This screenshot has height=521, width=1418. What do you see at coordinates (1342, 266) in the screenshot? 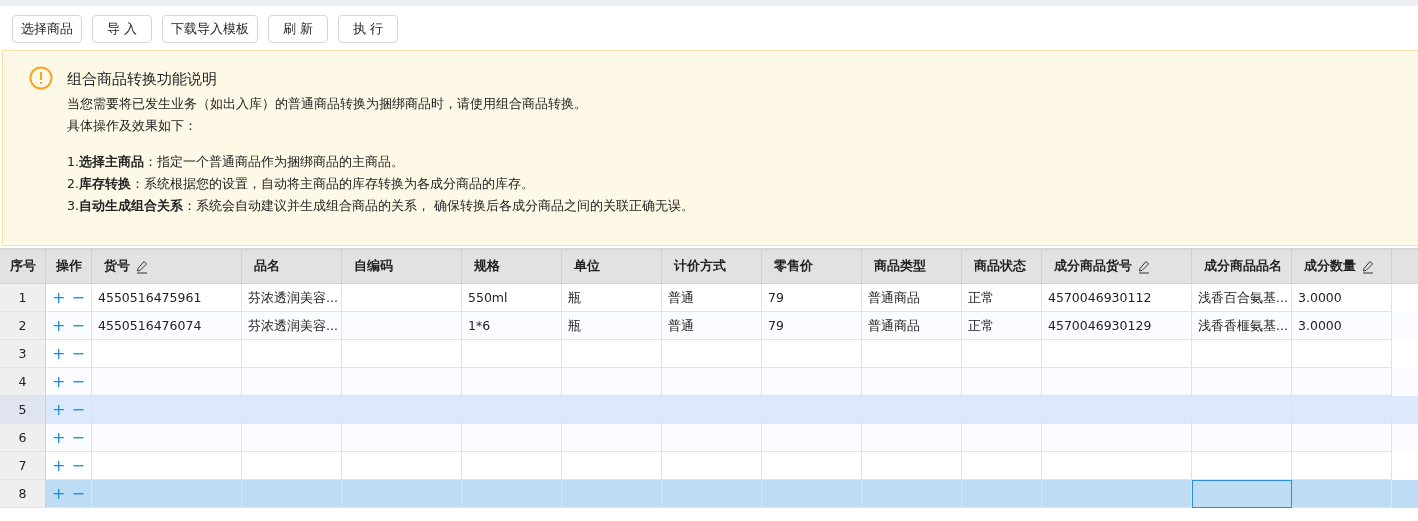
I see `column-header: 成分数量` at bounding box center [1342, 266].